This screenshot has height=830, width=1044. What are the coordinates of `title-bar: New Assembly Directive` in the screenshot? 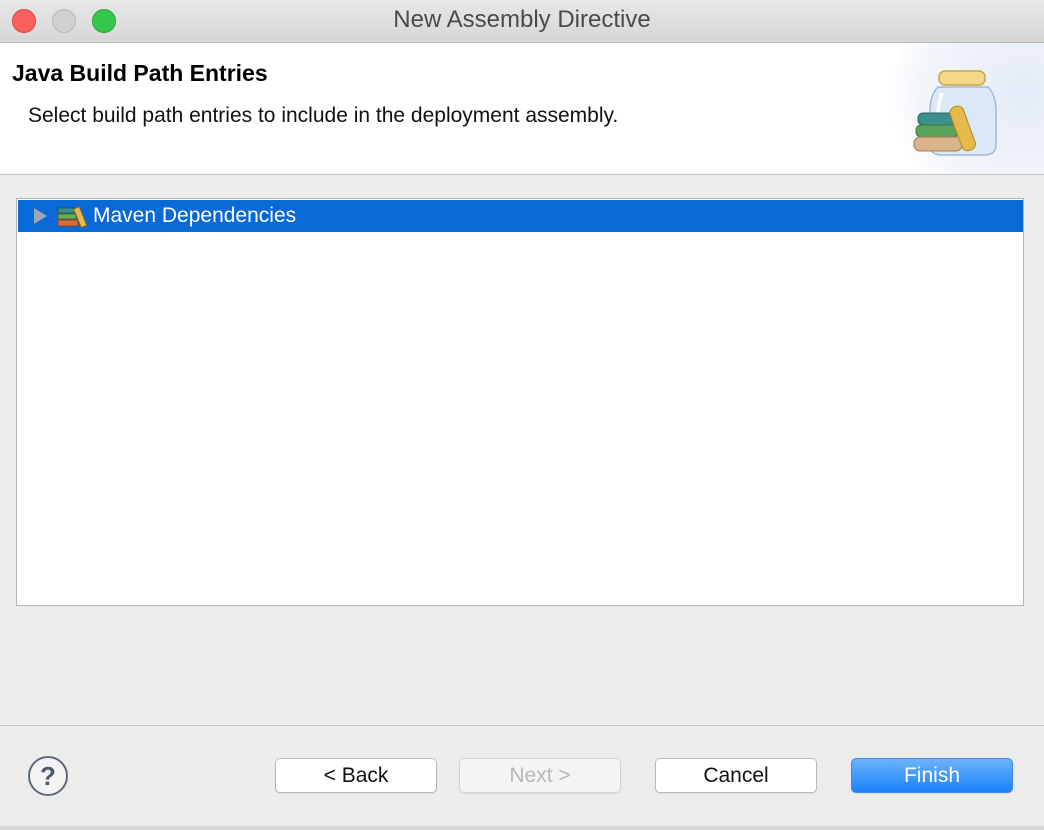 It's located at (522, 21).